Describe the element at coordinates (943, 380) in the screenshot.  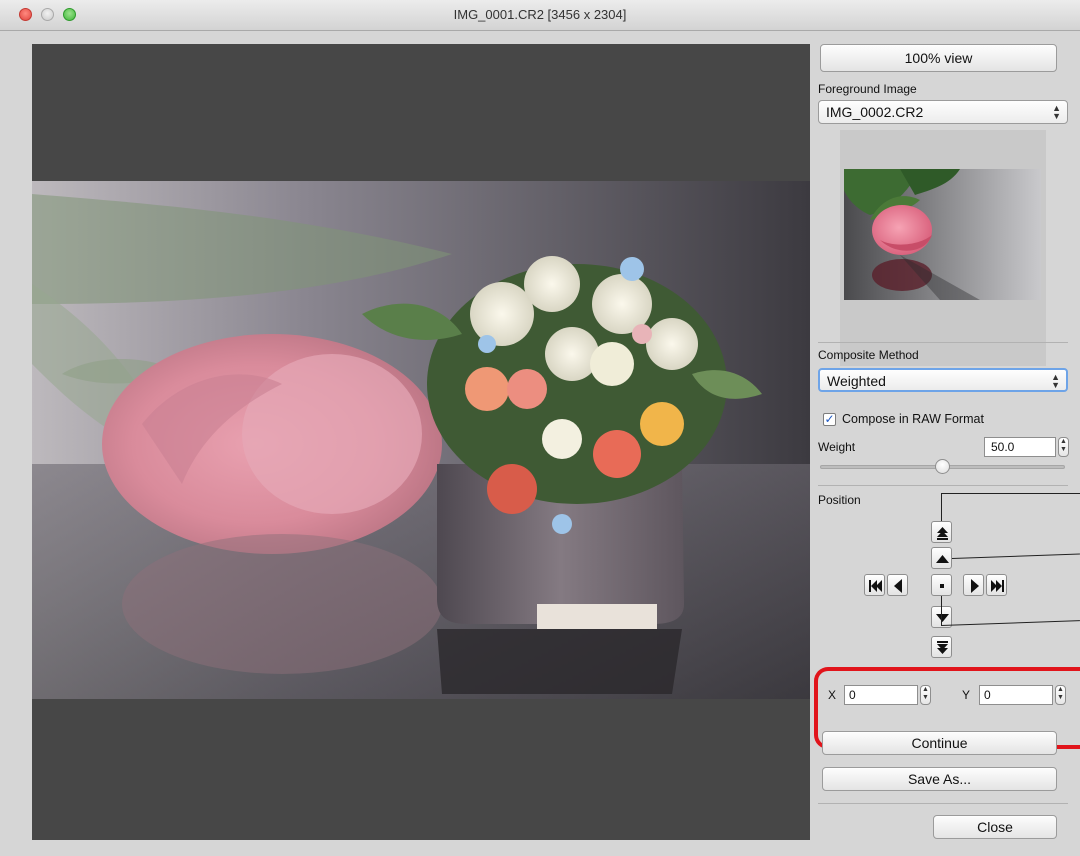
I see `composite-method-select: Weighted ▲ ▼` at that location.